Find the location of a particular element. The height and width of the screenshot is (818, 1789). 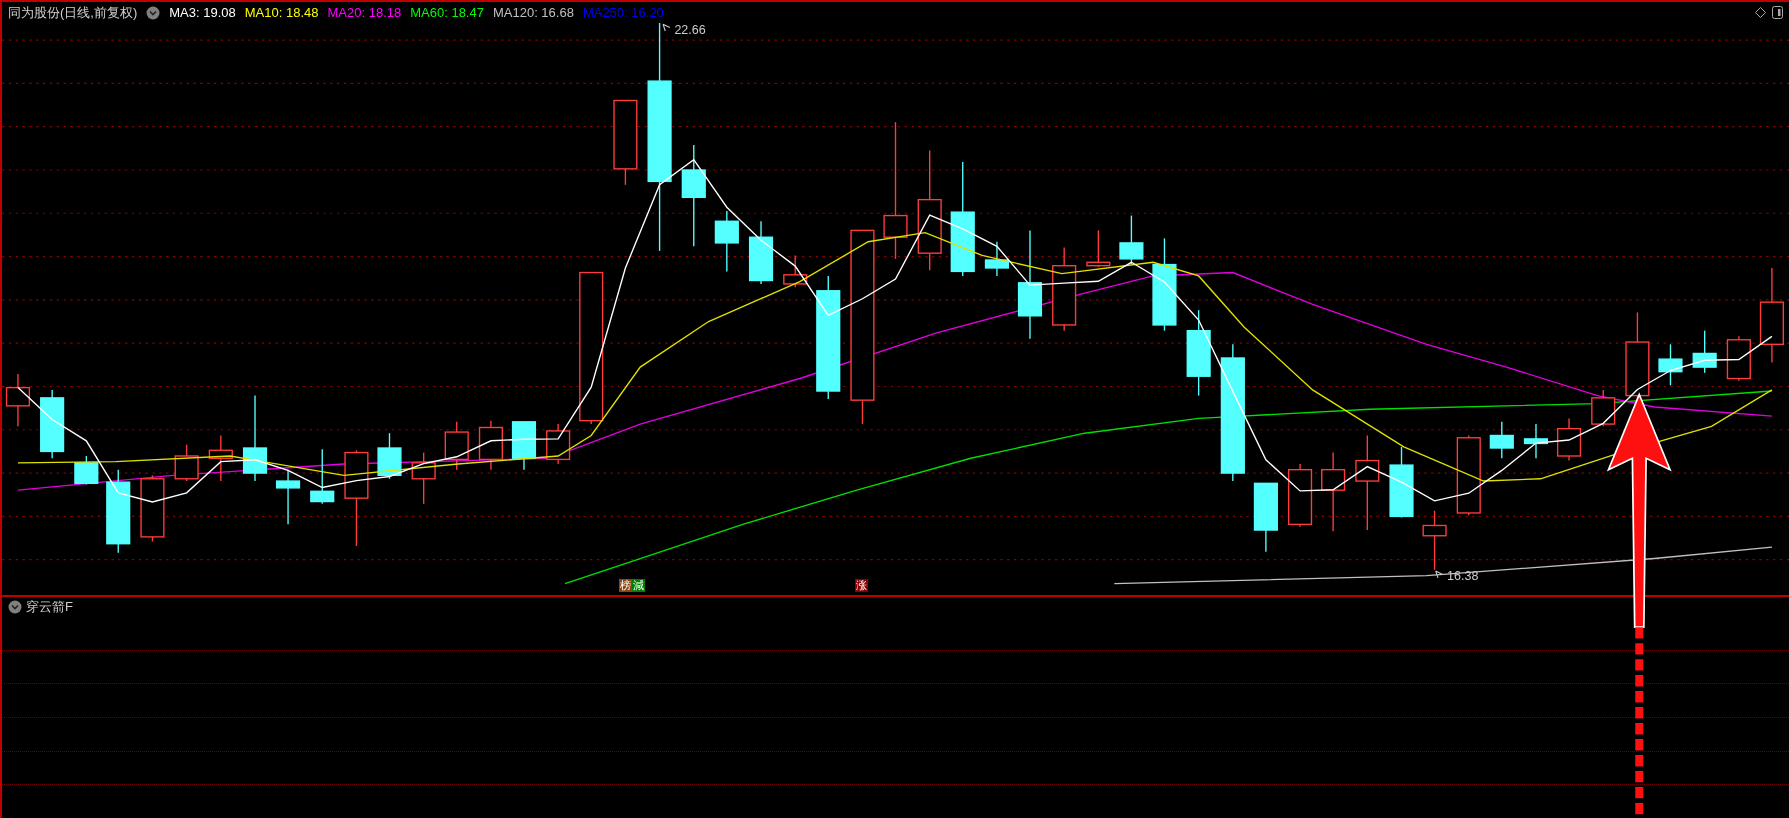

moving-average-value: MA250: 16.20 is located at coordinates (623, 12).